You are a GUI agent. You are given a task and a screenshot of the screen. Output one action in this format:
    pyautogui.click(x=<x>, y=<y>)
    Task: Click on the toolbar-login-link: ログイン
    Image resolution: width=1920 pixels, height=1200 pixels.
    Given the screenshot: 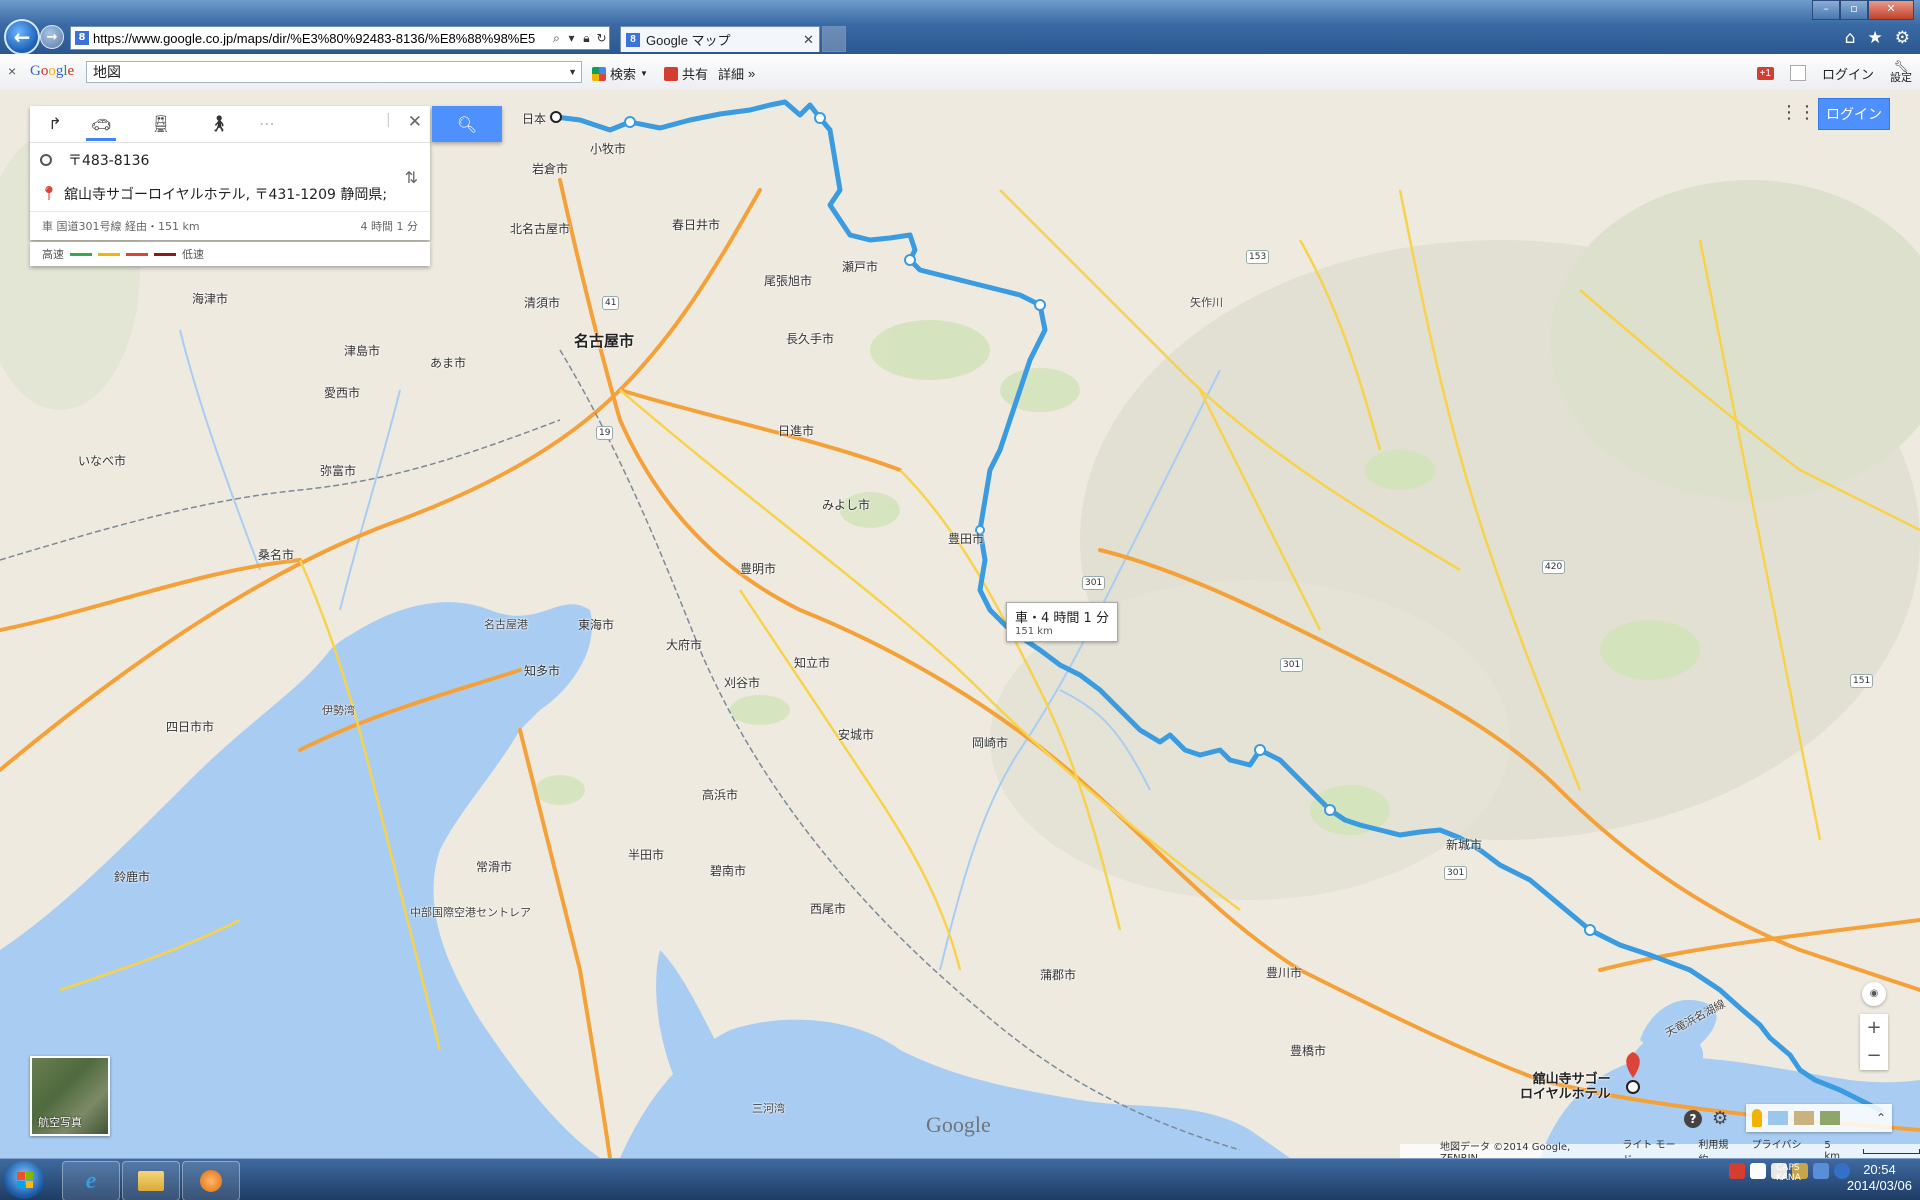 What is the action you would take?
    pyautogui.click(x=1848, y=73)
    